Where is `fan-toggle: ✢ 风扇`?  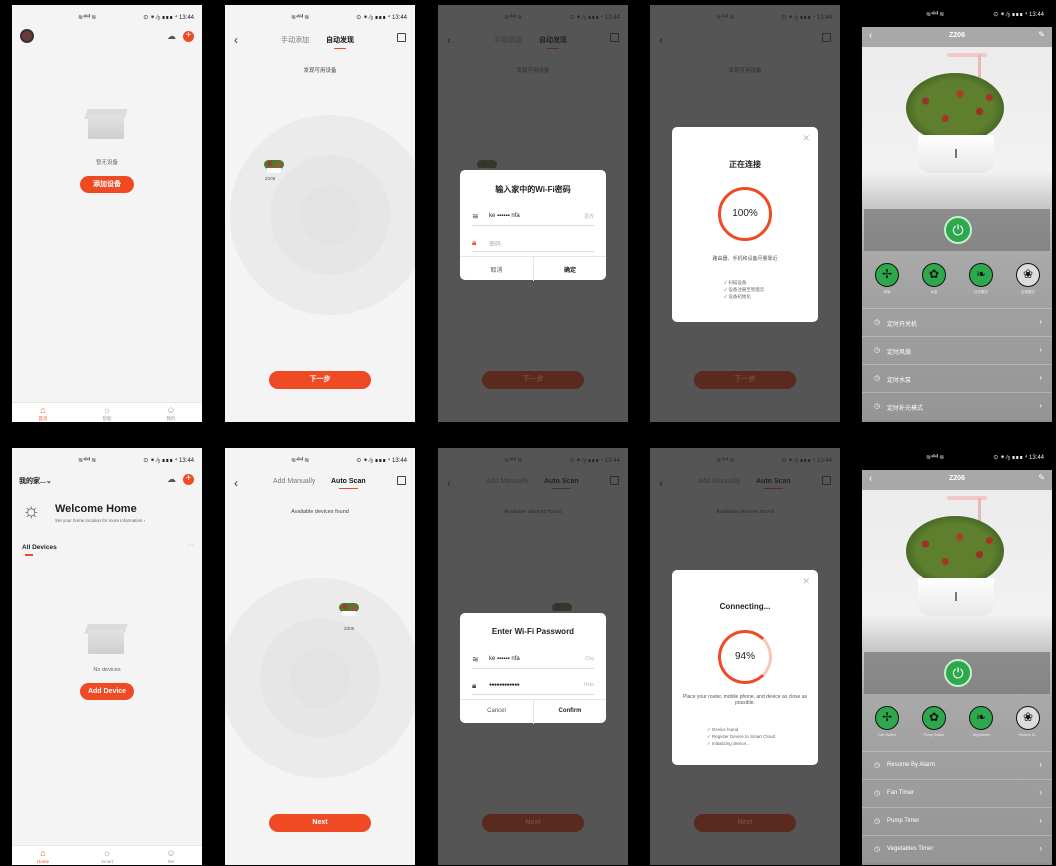 fan-toggle: ✢ 风扇 is located at coordinates (887, 279).